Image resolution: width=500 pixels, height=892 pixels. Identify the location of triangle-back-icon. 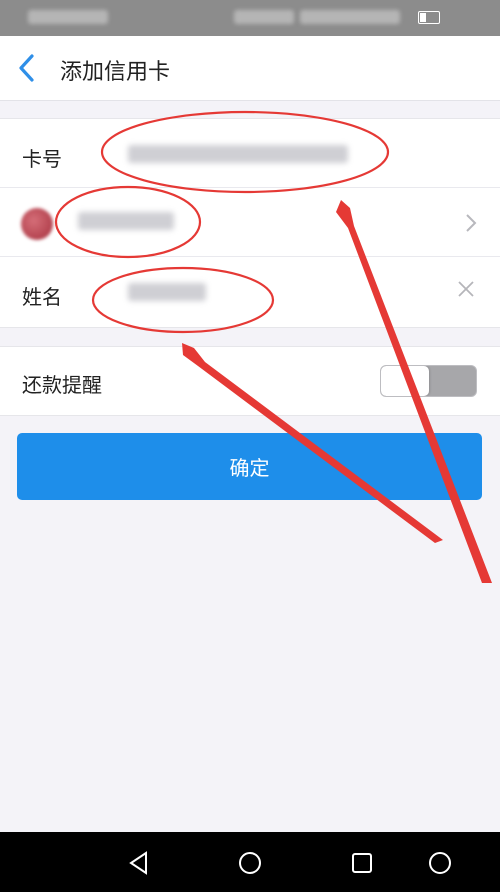
(139, 863).